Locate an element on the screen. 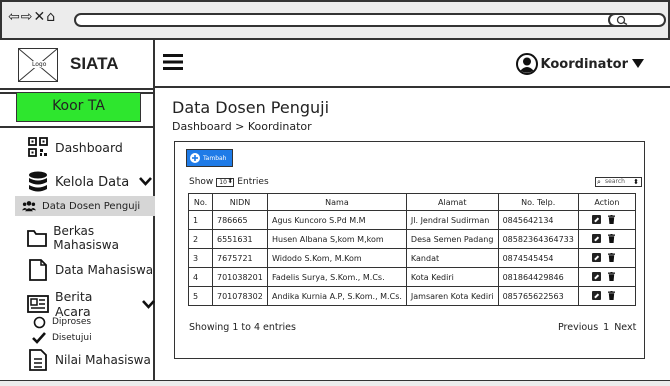  cell-telp: 0845642134 is located at coordinates (538, 220).